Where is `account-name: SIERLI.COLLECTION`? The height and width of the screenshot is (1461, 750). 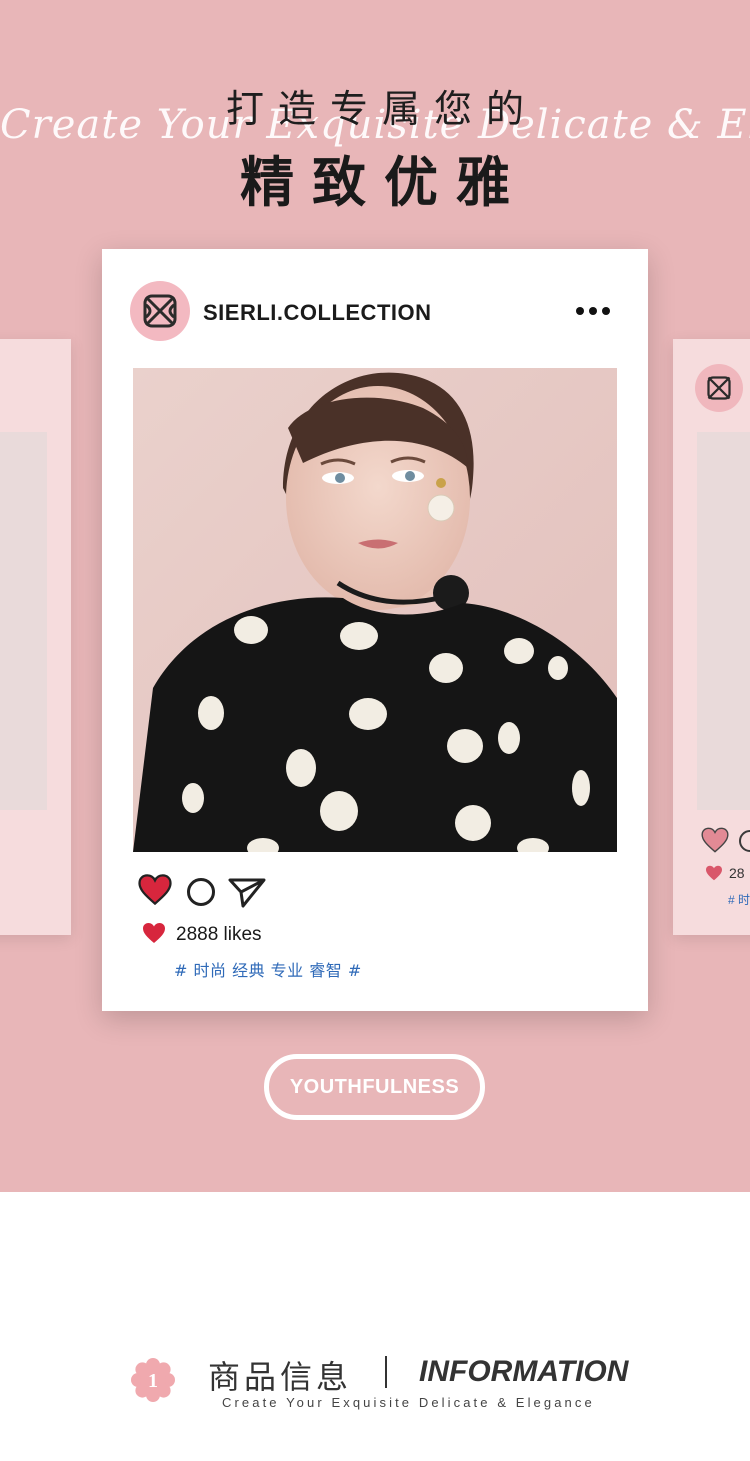 account-name: SIERLI.COLLECTION is located at coordinates (317, 313).